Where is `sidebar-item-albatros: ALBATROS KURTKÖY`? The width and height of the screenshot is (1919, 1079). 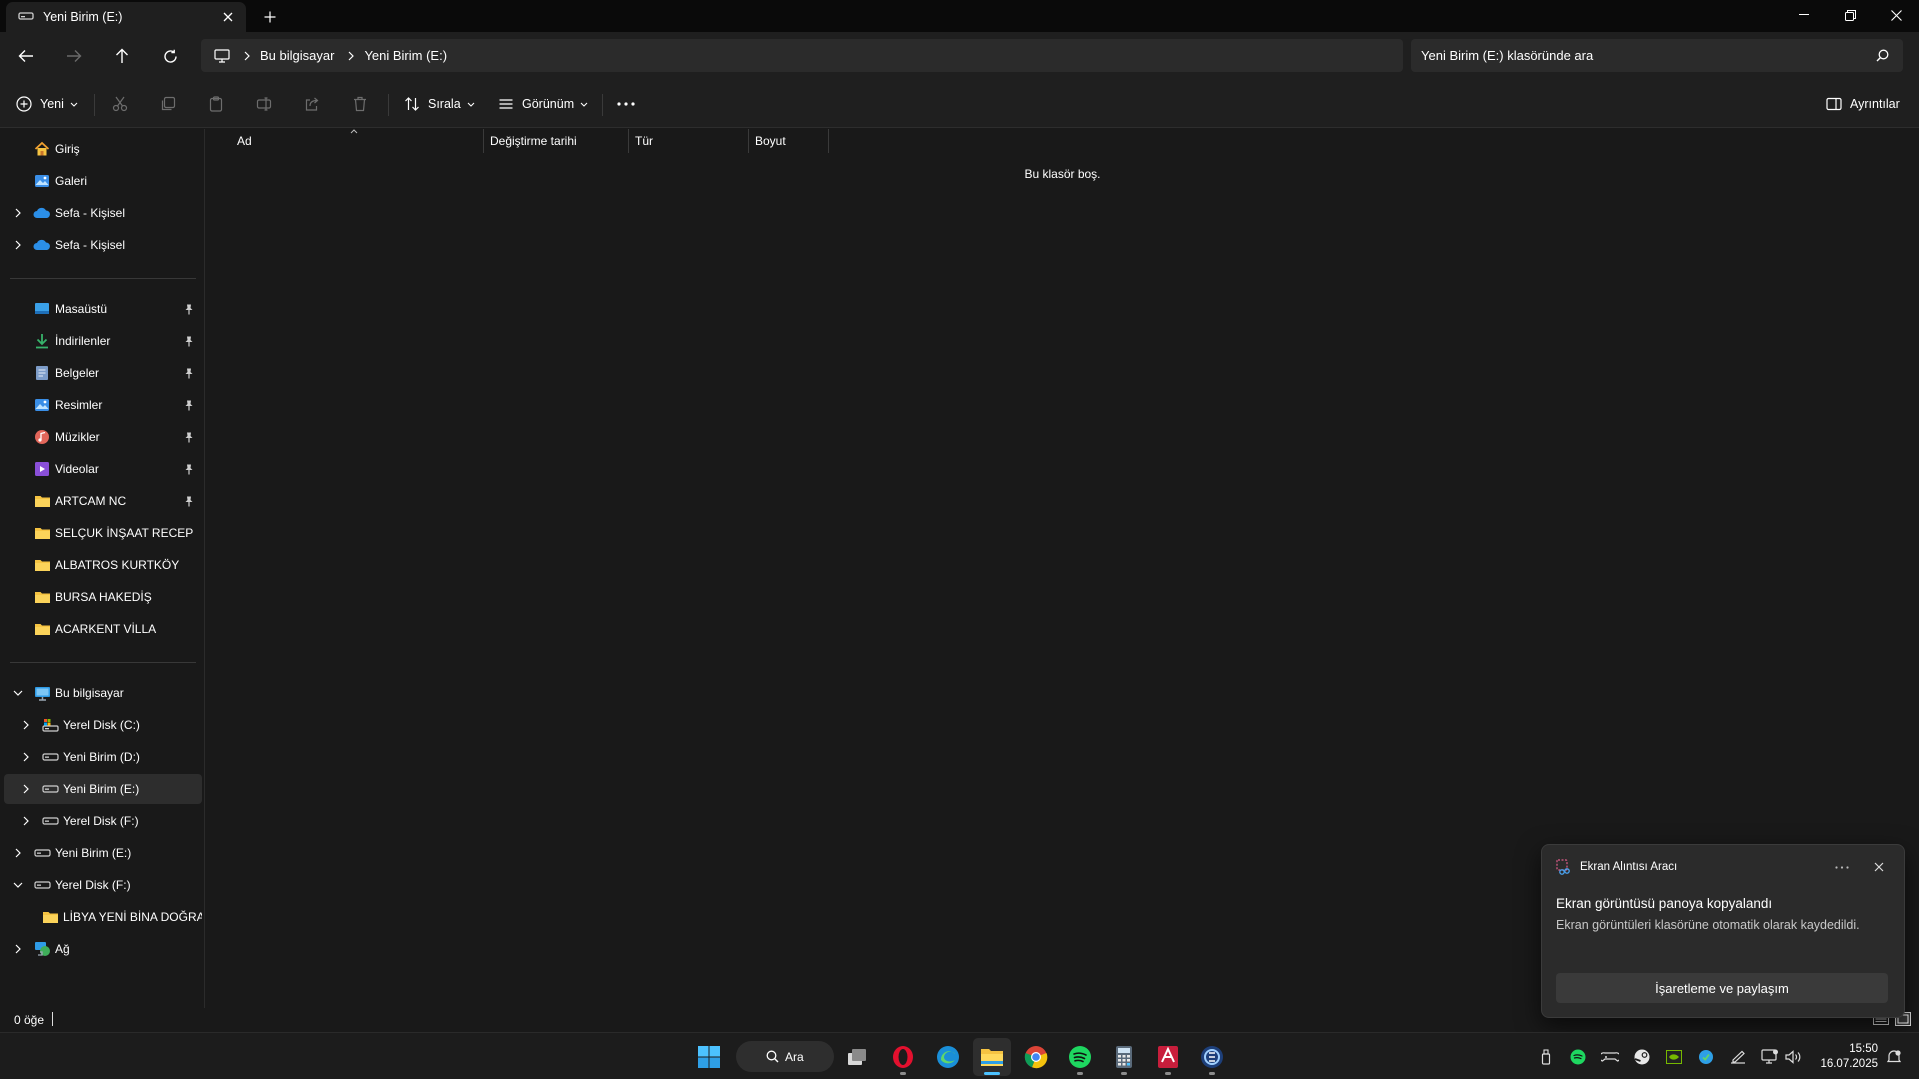 sidebar-item-albatros: ALBATROS KURTKÖY is located at coordinates (103, 565).